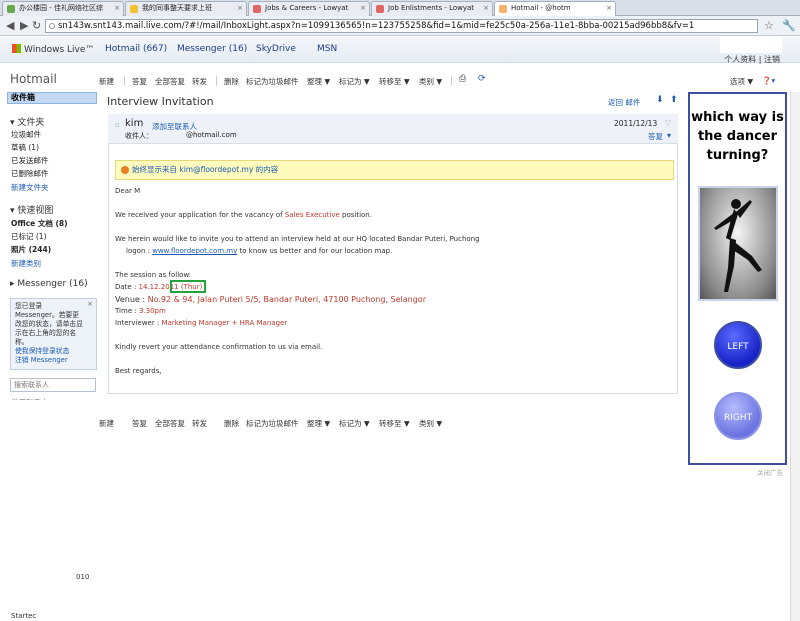 This screenshot has height=621, width=800. What do you see at coordinates (674, 100) in the screenshot?
I see `previous-message-icon: ⬆` at bounding box center [674, 100].